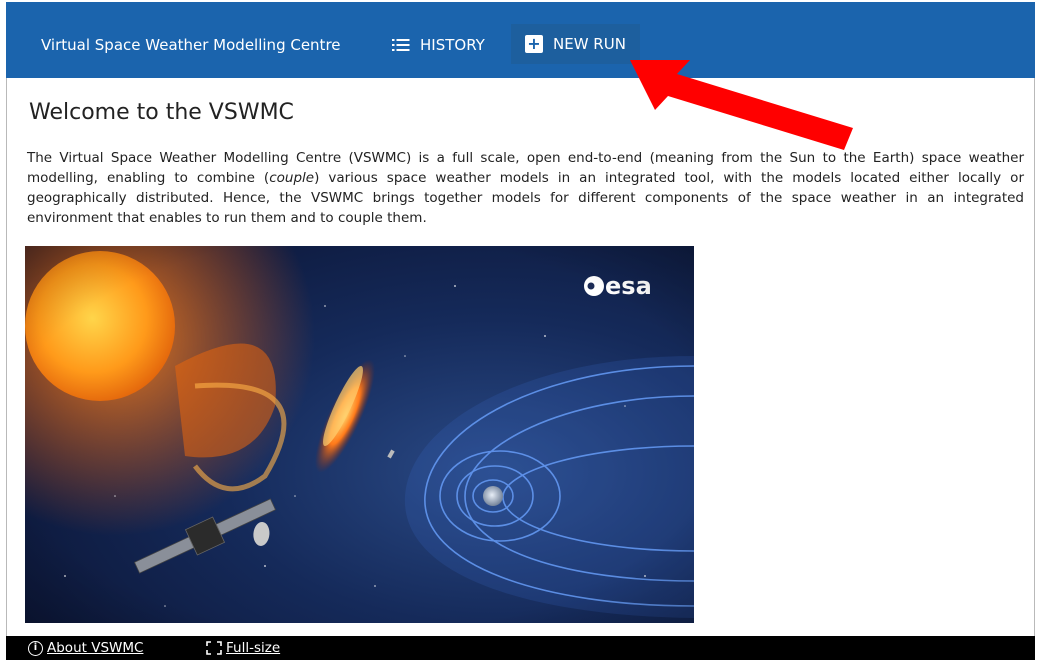  What do you see at coordinates (534, 44) in the screenshot?
I see `plus-box-icon: +` at bounding box center [534, 44].